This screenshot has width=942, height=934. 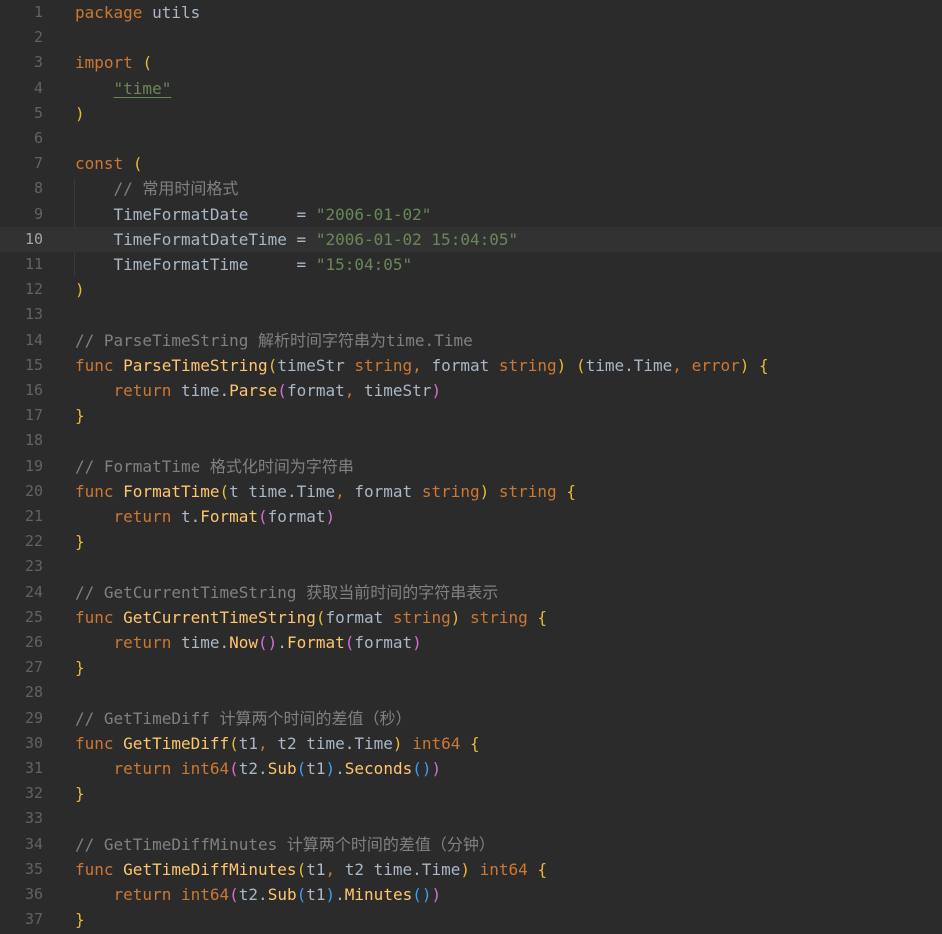 What do you see at coordinates (471, 919) in the screenshot?
I see `code-line: 37}` at bounding box center [471, 919].